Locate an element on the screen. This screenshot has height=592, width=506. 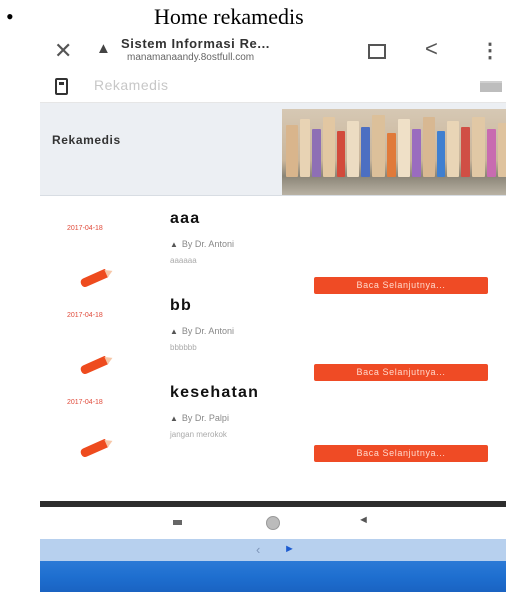
post-title: aaa is located at coordinates (185, 219).